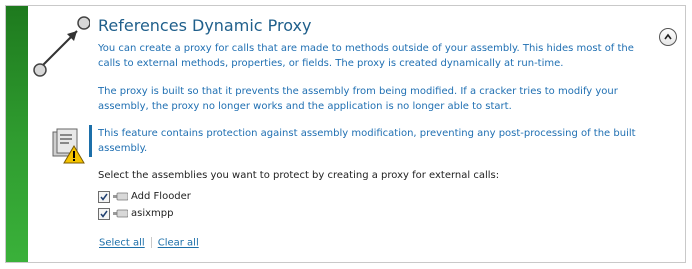 Image resolution: width=692 pixels, height=269 pixels. I want to click on link-separator, so click(151, 242).